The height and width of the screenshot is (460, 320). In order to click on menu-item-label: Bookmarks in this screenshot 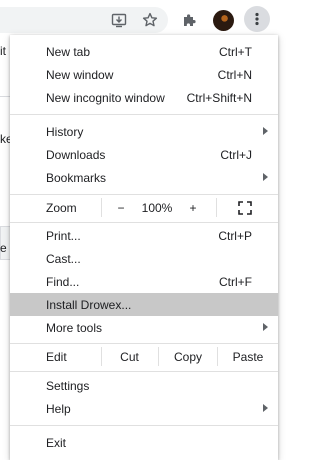, I will do `click(76, 177)`.